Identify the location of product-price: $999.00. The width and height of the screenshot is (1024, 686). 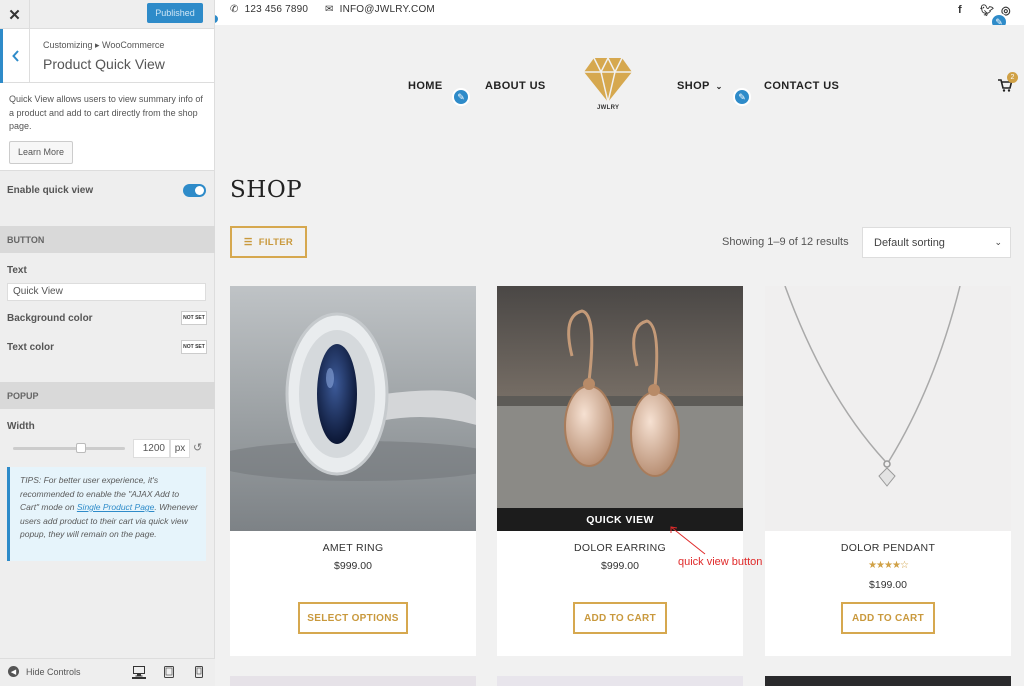
(353, 566).